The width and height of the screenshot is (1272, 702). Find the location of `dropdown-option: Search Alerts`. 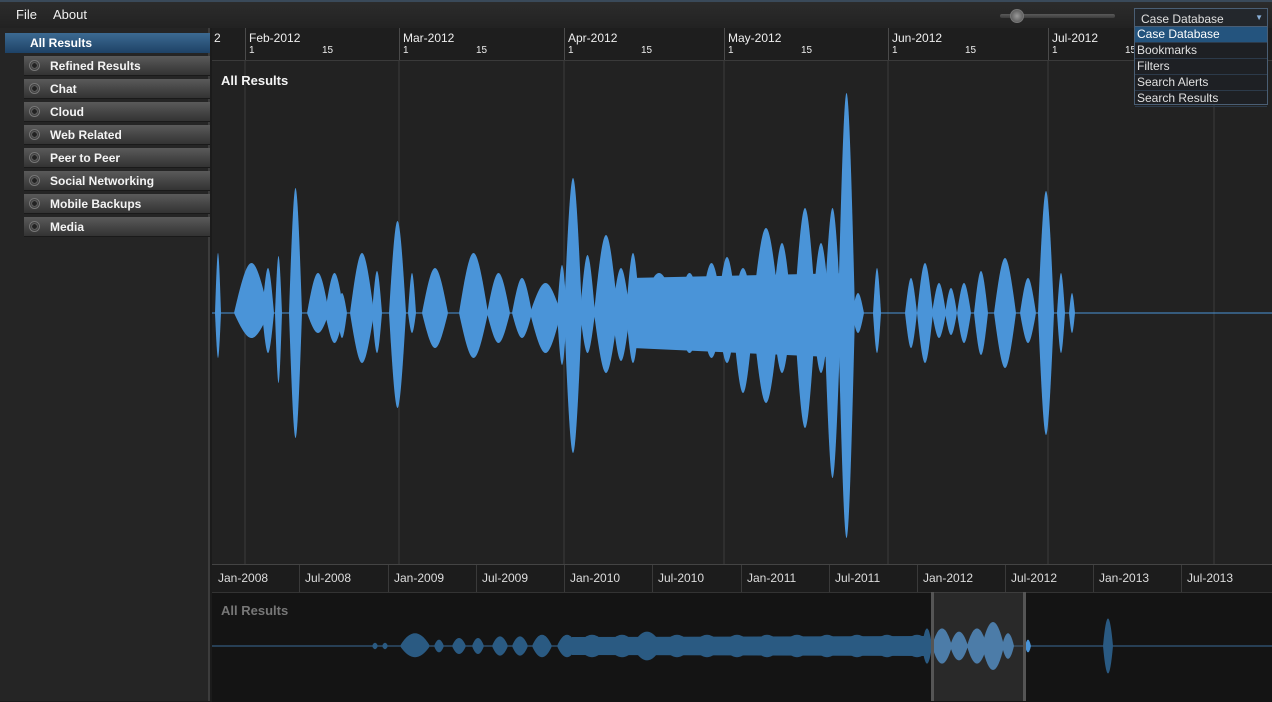

dropdown-option: Search Alerts is located at coordinates (1201, 83).